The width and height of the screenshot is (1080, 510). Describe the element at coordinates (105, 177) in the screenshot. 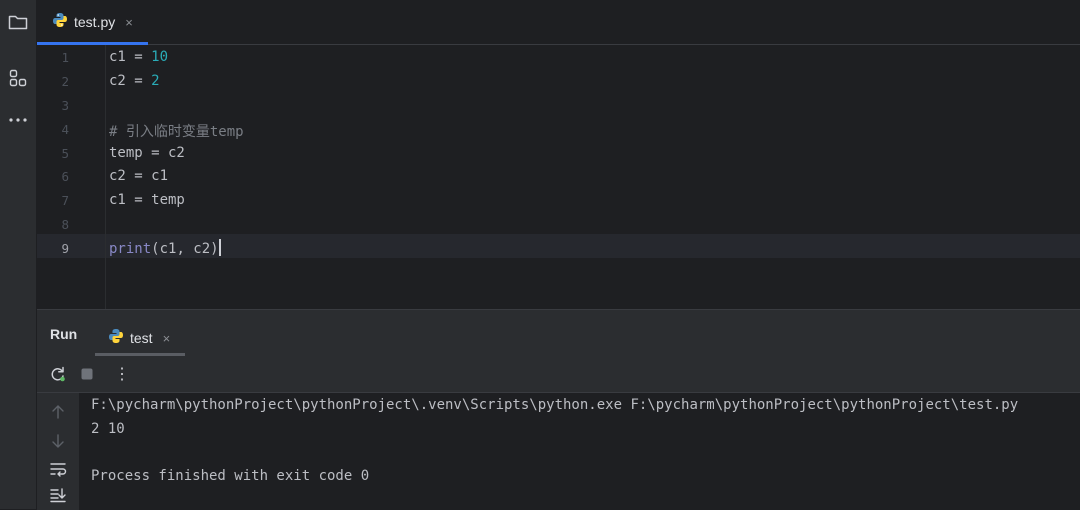

I see `gutter-divider` at that location.